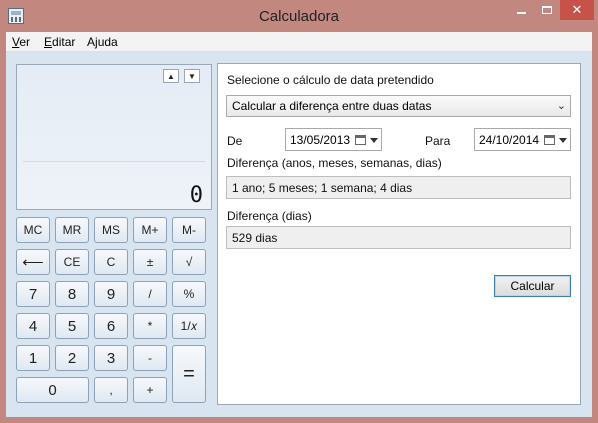  I want to click on close-icon: ✕, so click(577, 9).